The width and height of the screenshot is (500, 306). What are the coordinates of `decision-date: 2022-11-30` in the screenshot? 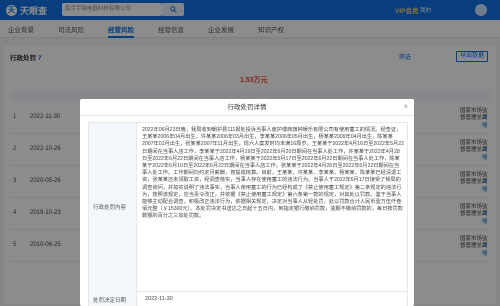 It's located at (159, 299).